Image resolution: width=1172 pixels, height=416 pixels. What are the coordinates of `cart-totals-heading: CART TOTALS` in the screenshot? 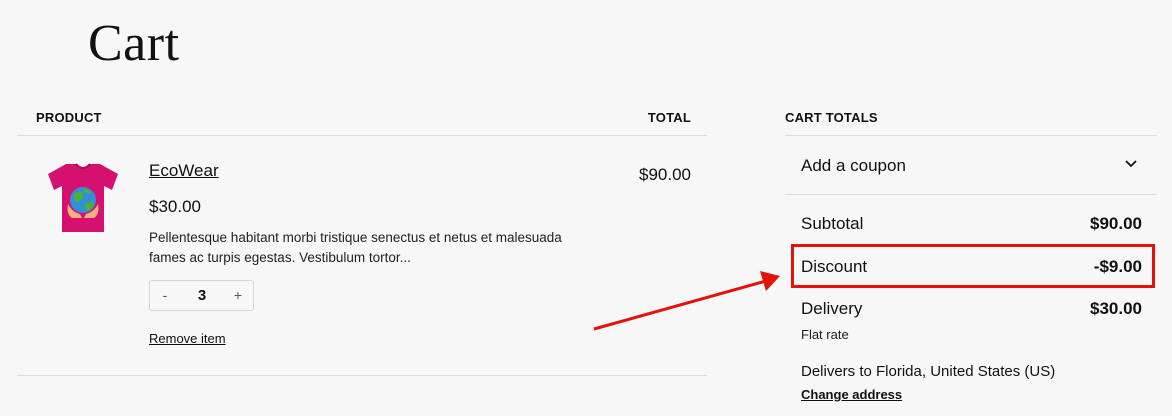 It's located at (831, 117).